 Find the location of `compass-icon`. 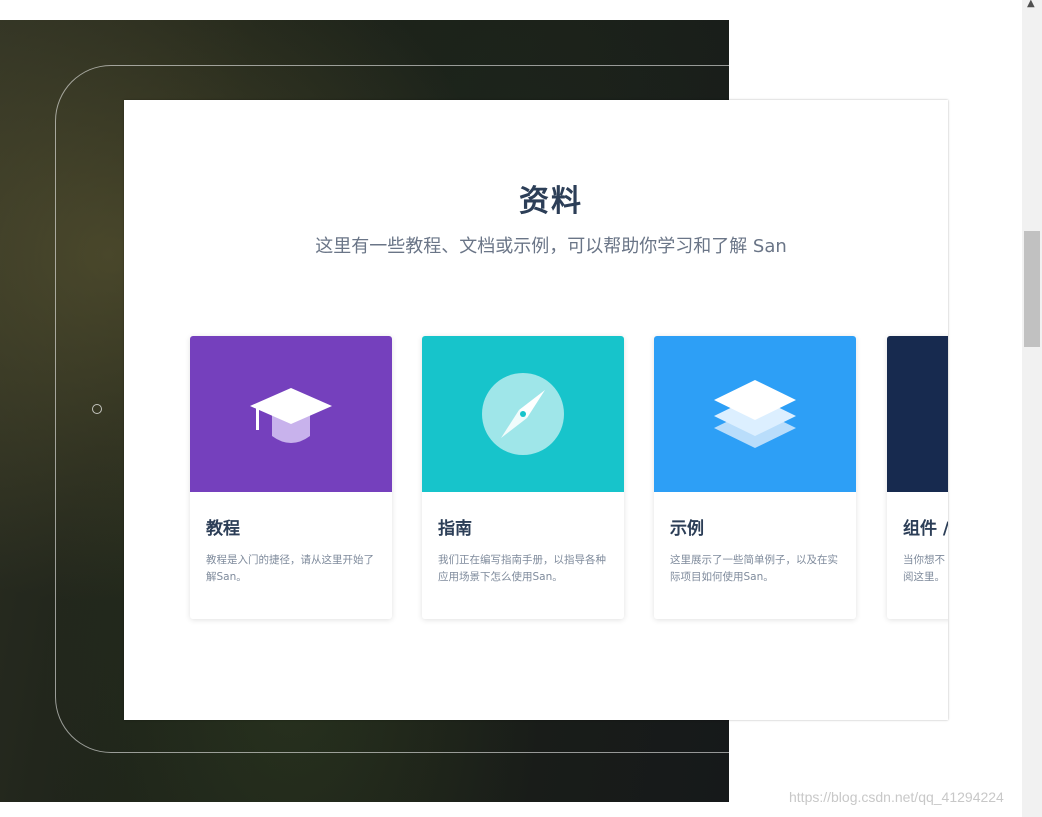

compass-icon is located at coordinates (523, 414).